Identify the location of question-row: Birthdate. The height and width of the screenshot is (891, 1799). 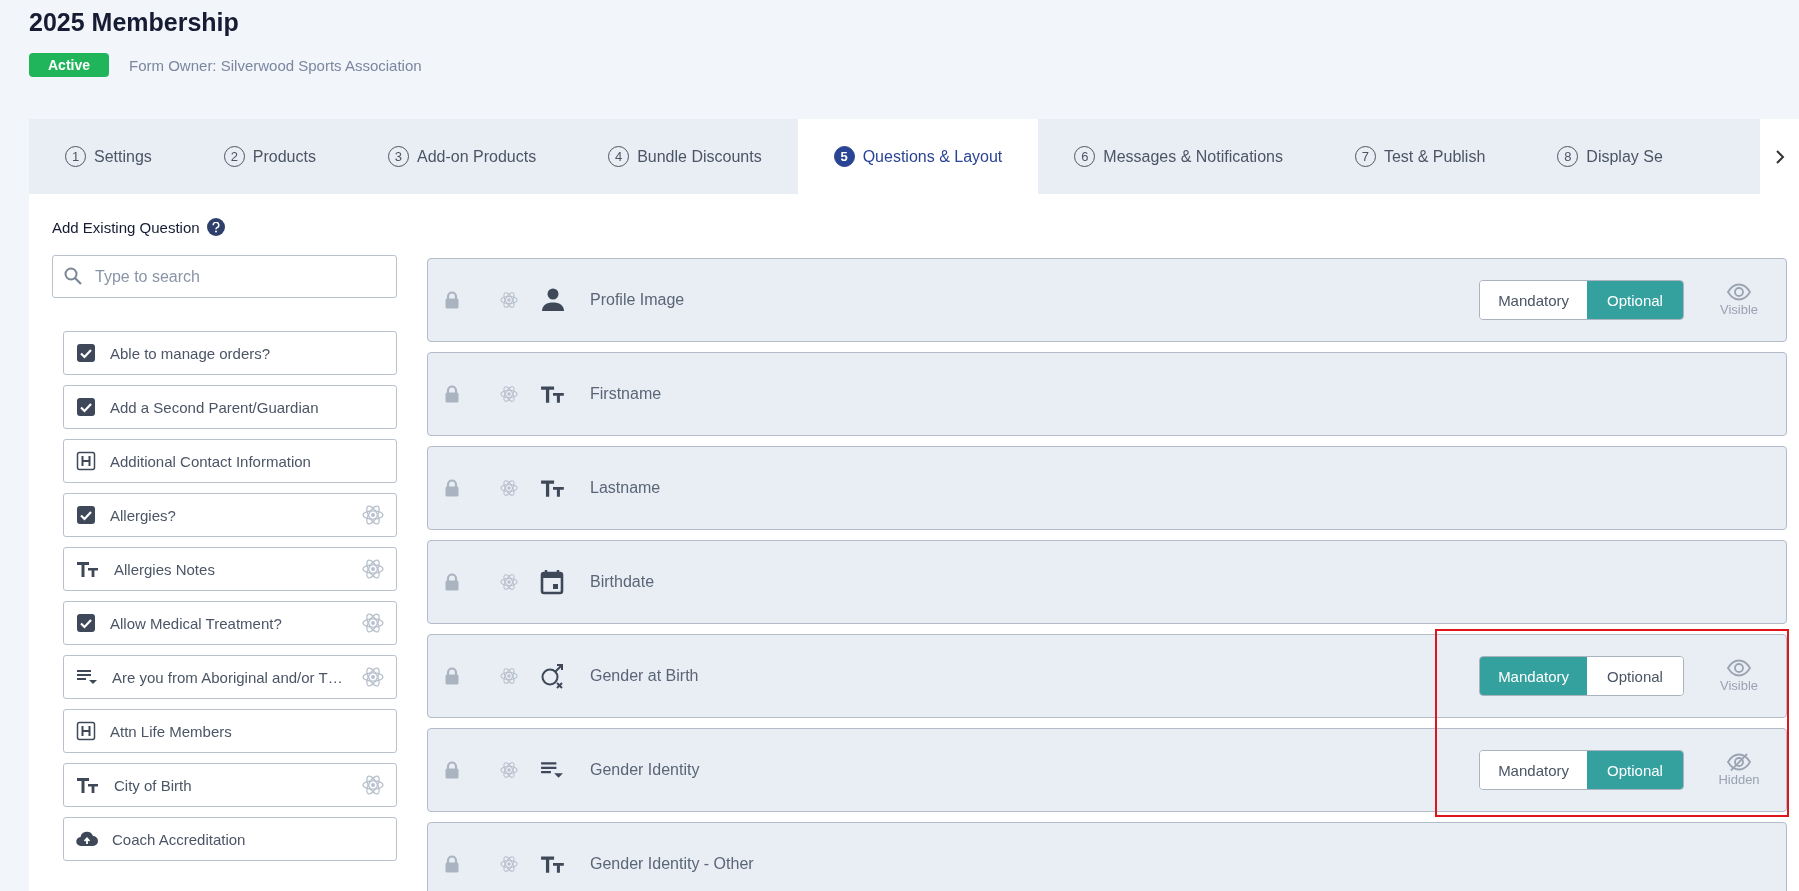
(1107, 582).